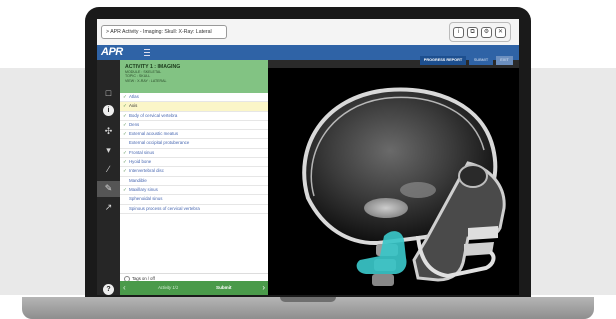  I want to click on pin-icon: ▾, so click(108, 150).